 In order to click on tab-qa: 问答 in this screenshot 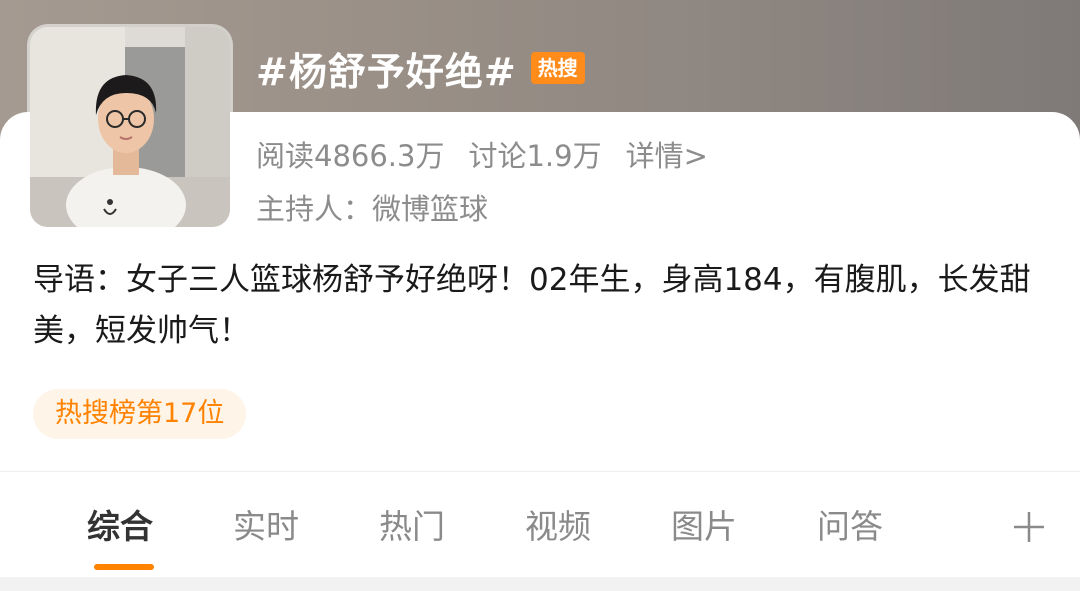, I will do `click(850, 524)`.